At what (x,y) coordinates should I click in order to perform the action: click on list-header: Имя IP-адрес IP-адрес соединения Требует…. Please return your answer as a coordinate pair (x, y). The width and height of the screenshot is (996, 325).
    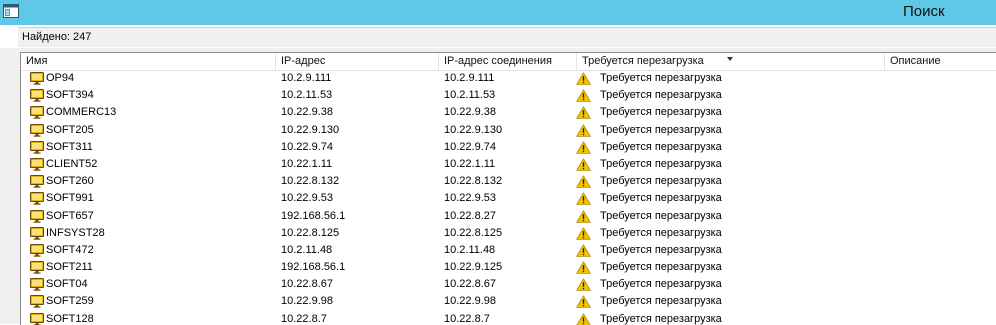
    Looking at the image, I should click on (508, 62).